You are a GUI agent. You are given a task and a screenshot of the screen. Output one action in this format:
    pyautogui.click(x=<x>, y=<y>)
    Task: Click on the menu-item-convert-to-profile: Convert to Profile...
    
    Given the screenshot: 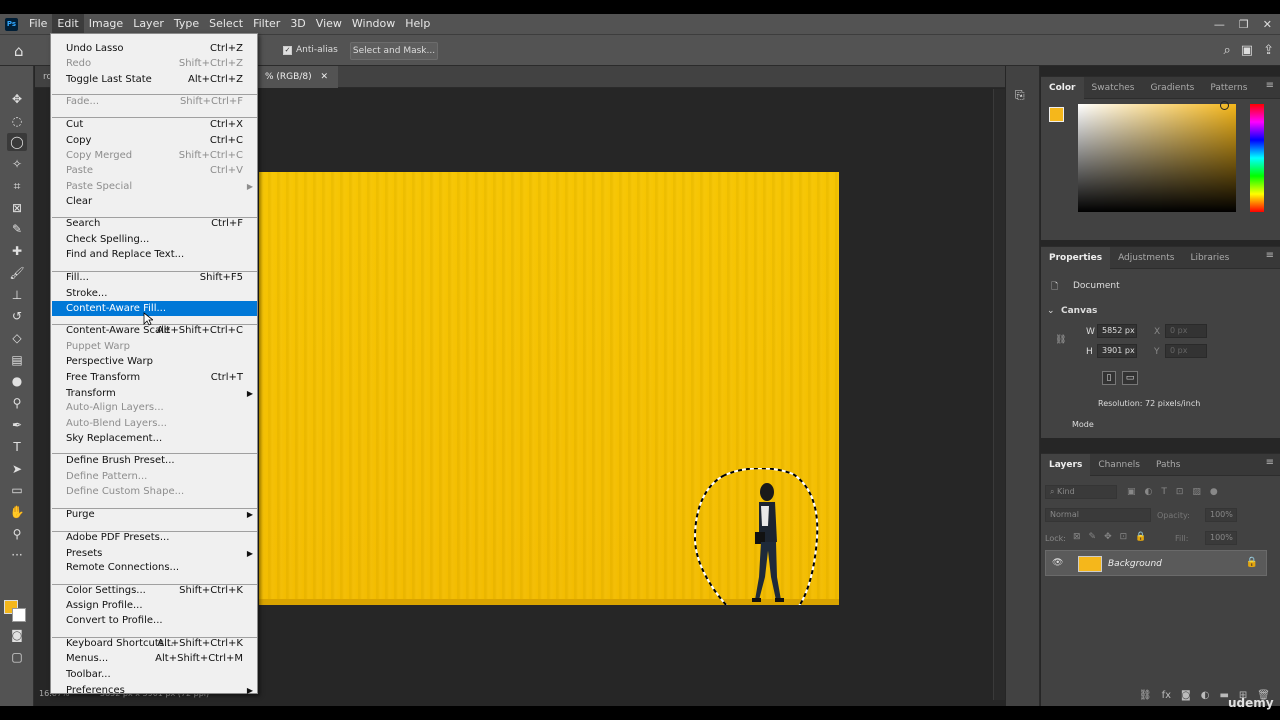 What is the action you would take?
    pyautogui.click(x=154, y=620)
    